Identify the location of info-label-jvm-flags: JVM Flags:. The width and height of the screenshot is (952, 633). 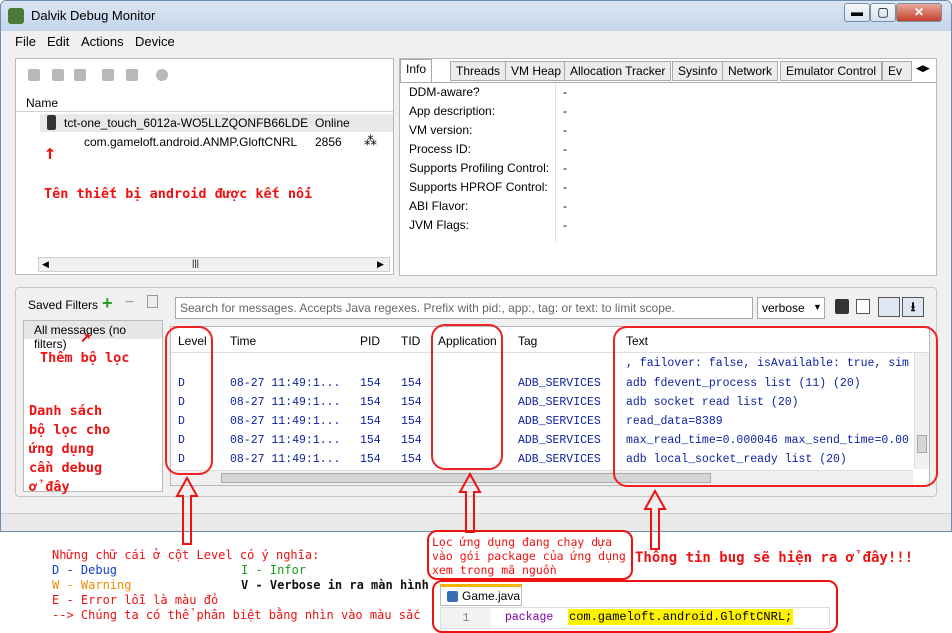
(439, 225).